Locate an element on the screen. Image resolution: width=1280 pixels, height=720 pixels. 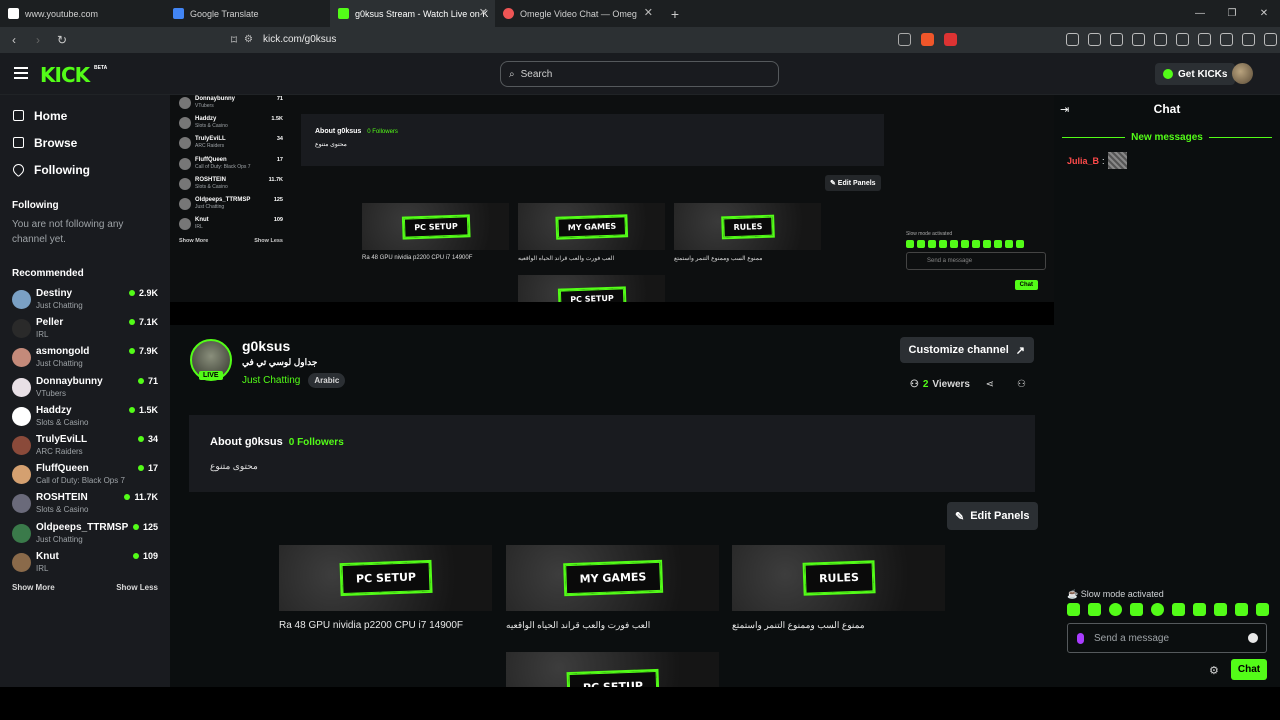
close-window-icon: ✕ is located at coordinates (1264, 13).